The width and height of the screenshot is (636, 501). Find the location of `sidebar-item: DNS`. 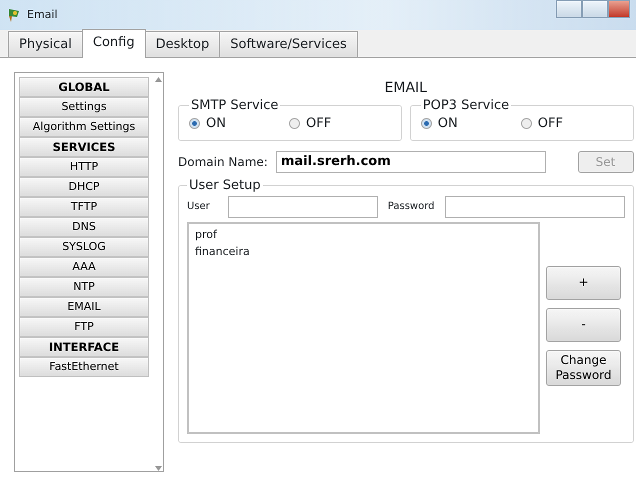

sidebar-item: DNS is located at coordinates (84, 227).